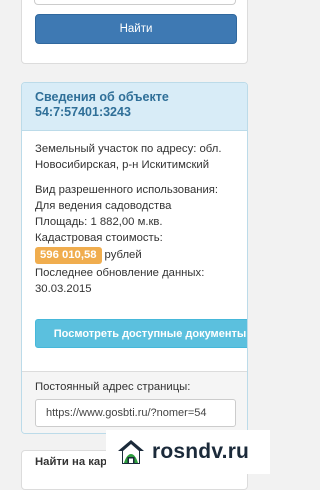 This screenshot has width=320, height=490. I want to click on cost-unit: рублей, so click(123, 255).